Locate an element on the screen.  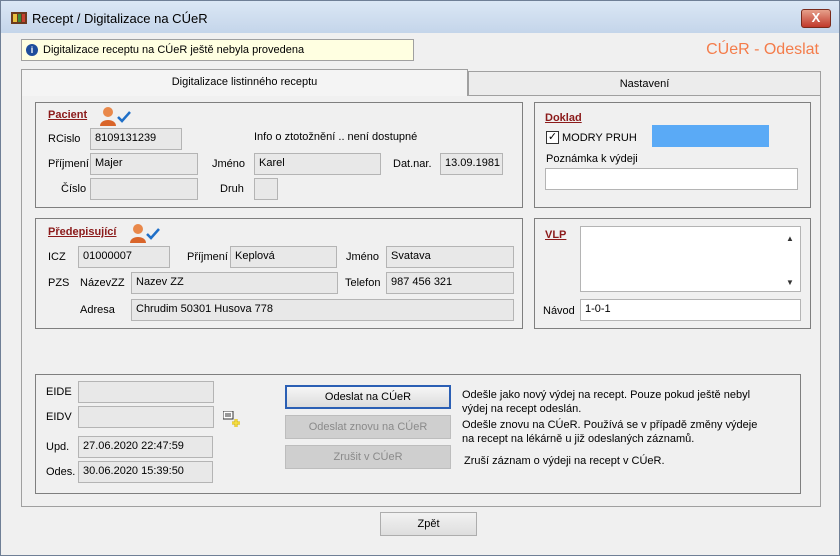
navod-label: Návod is located at coordinates (559, 311).